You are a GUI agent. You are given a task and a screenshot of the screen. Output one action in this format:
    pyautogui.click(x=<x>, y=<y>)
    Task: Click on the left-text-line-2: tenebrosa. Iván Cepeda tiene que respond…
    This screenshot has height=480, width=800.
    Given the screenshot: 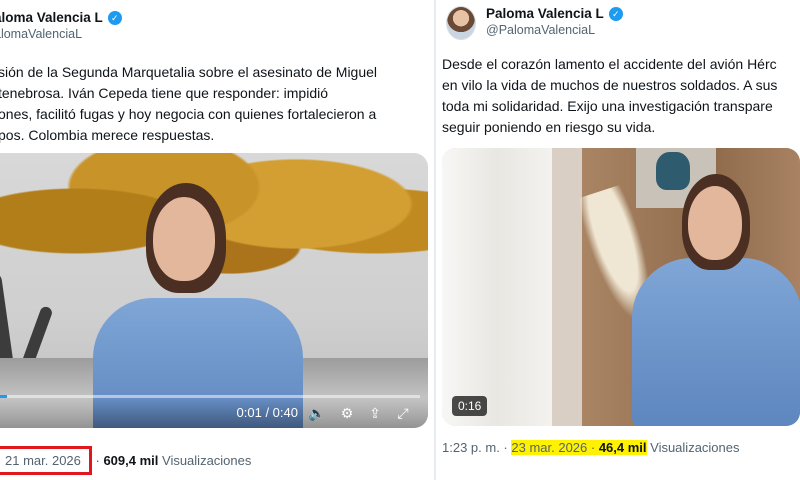 What is the action you would take?
    pyautogui.click(x=164, y=93)
    